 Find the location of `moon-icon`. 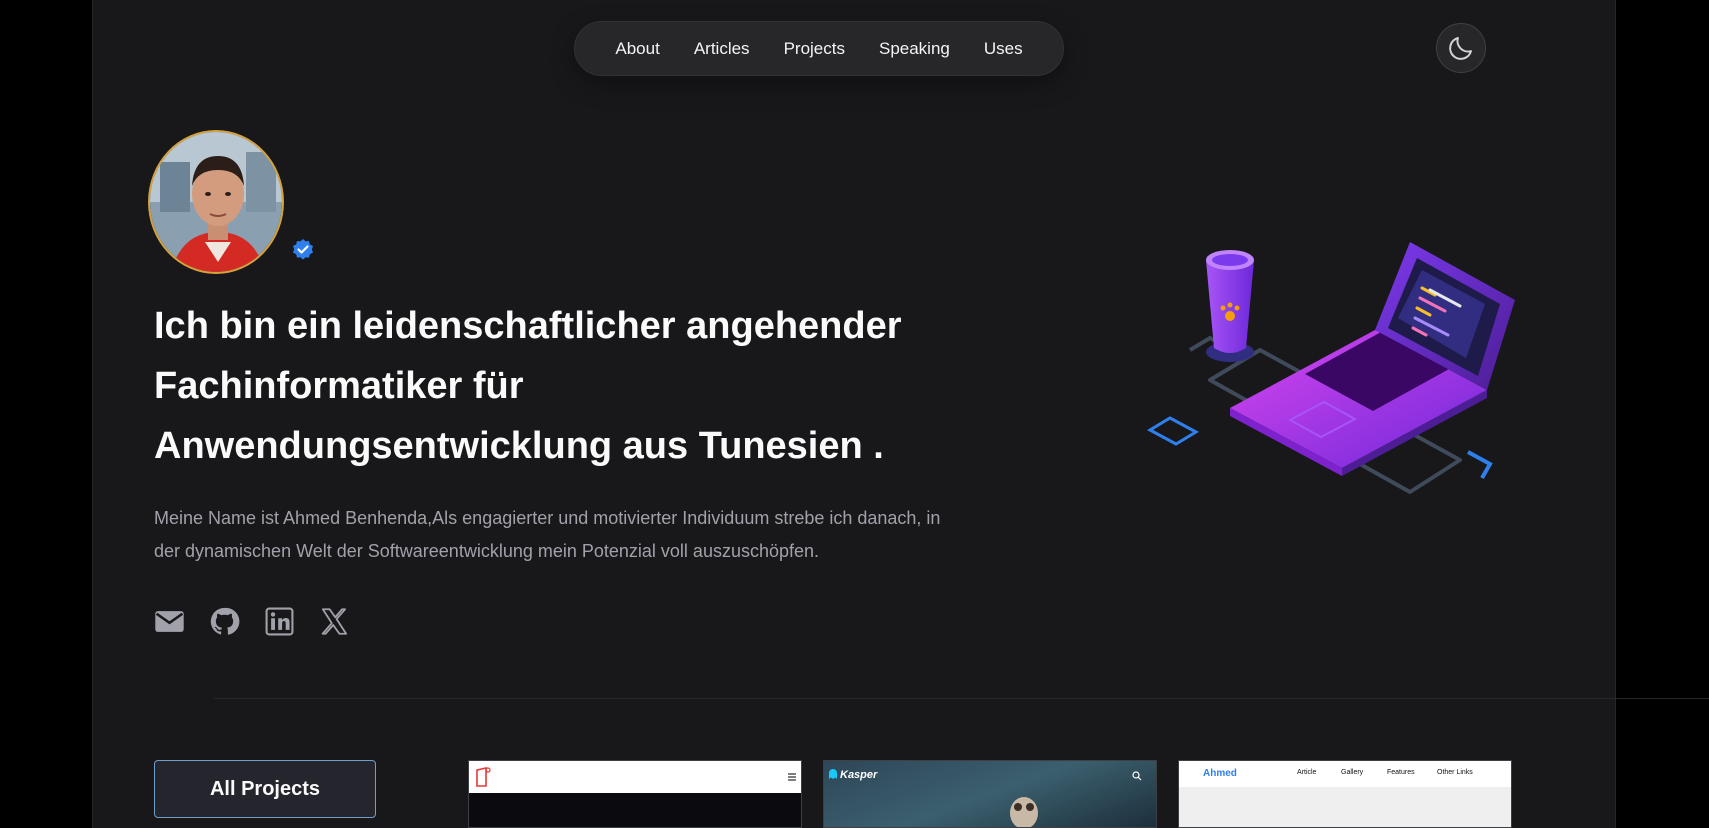

moon-icon is located at coordinates (1460, 48).